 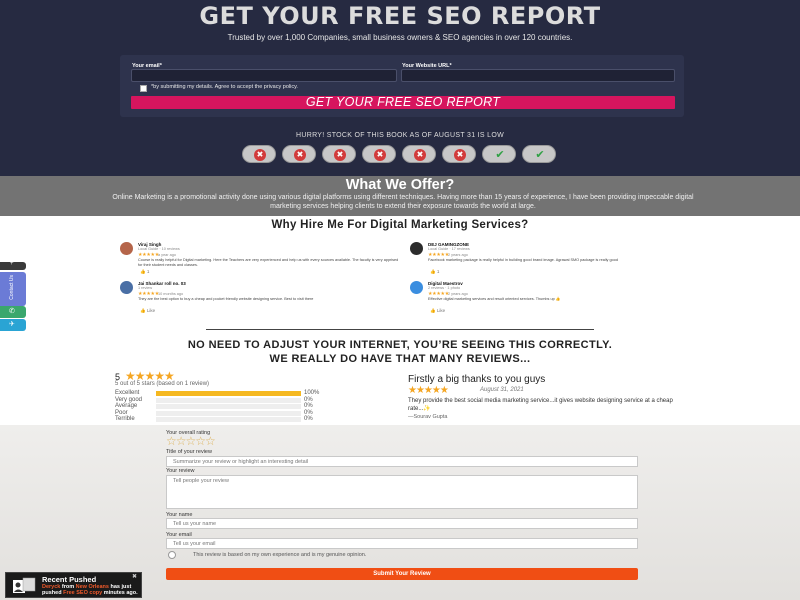 What do you see at coordinates (191, 441) in the screenshot?
I see `rating-input: ☆☆☆☆☆` at bounding box center [191, 441].